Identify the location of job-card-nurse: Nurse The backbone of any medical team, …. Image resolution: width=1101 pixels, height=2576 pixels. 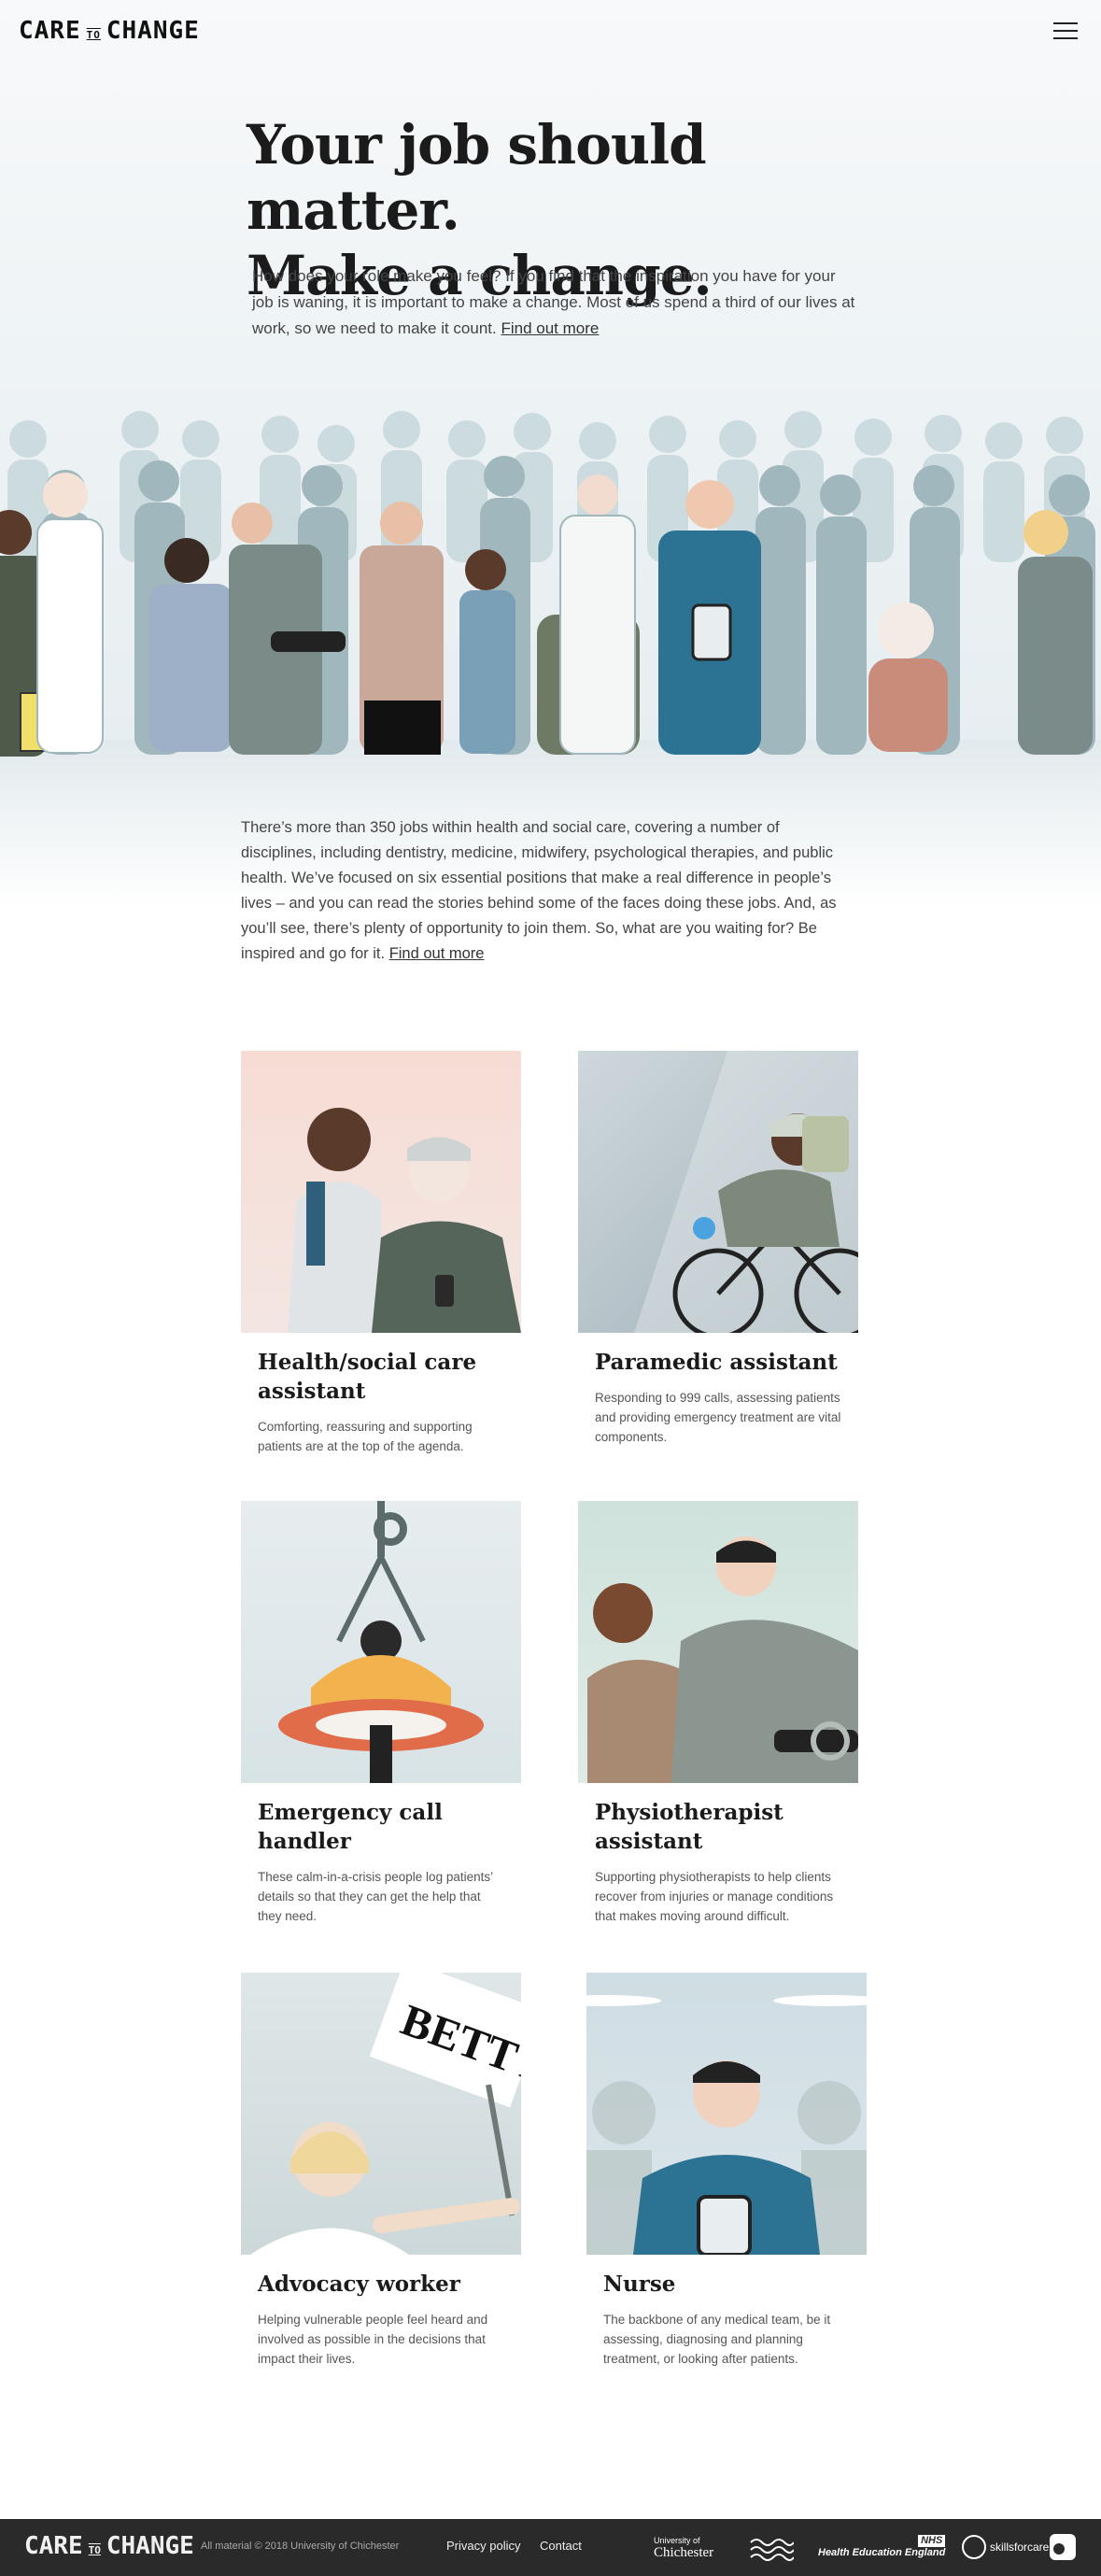
(726, 2171).